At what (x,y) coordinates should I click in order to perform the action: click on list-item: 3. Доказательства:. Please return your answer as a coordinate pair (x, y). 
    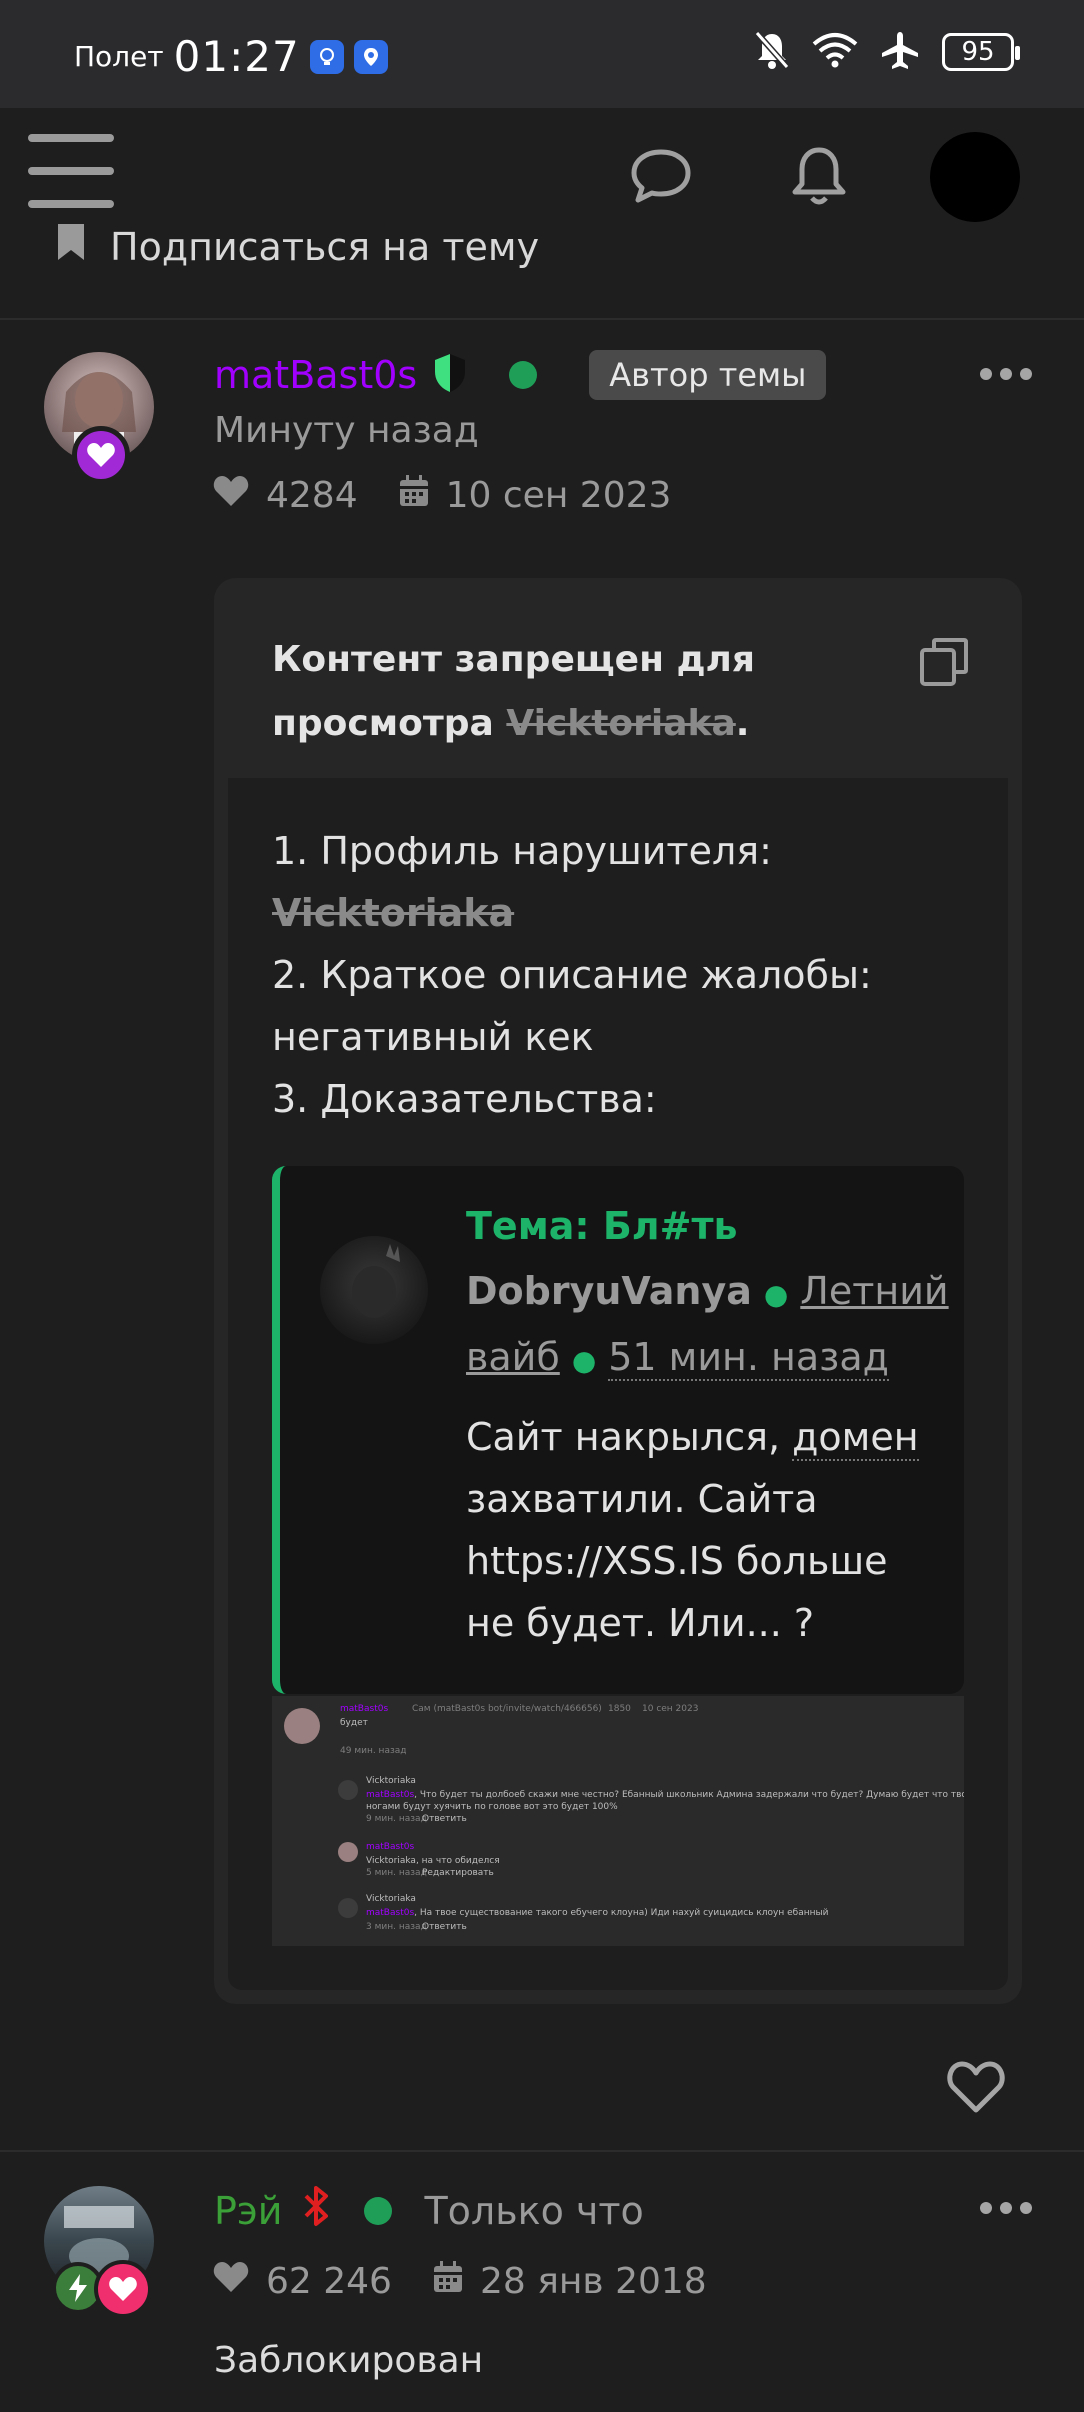
    Looking at the image, I should click on (464, 1099).